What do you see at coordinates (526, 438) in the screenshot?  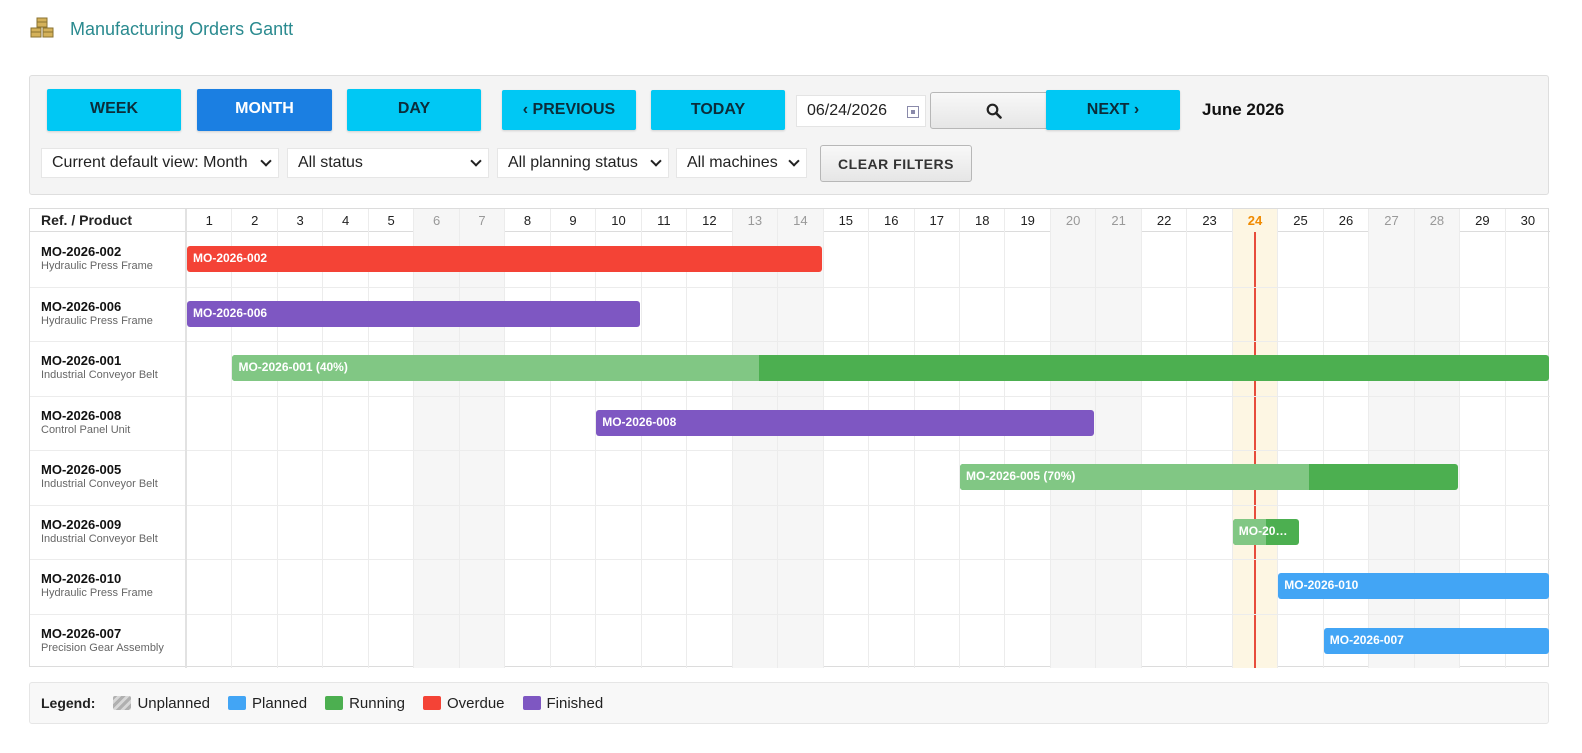 I see `day-column-8: 8` at bounding box center [526, 438].